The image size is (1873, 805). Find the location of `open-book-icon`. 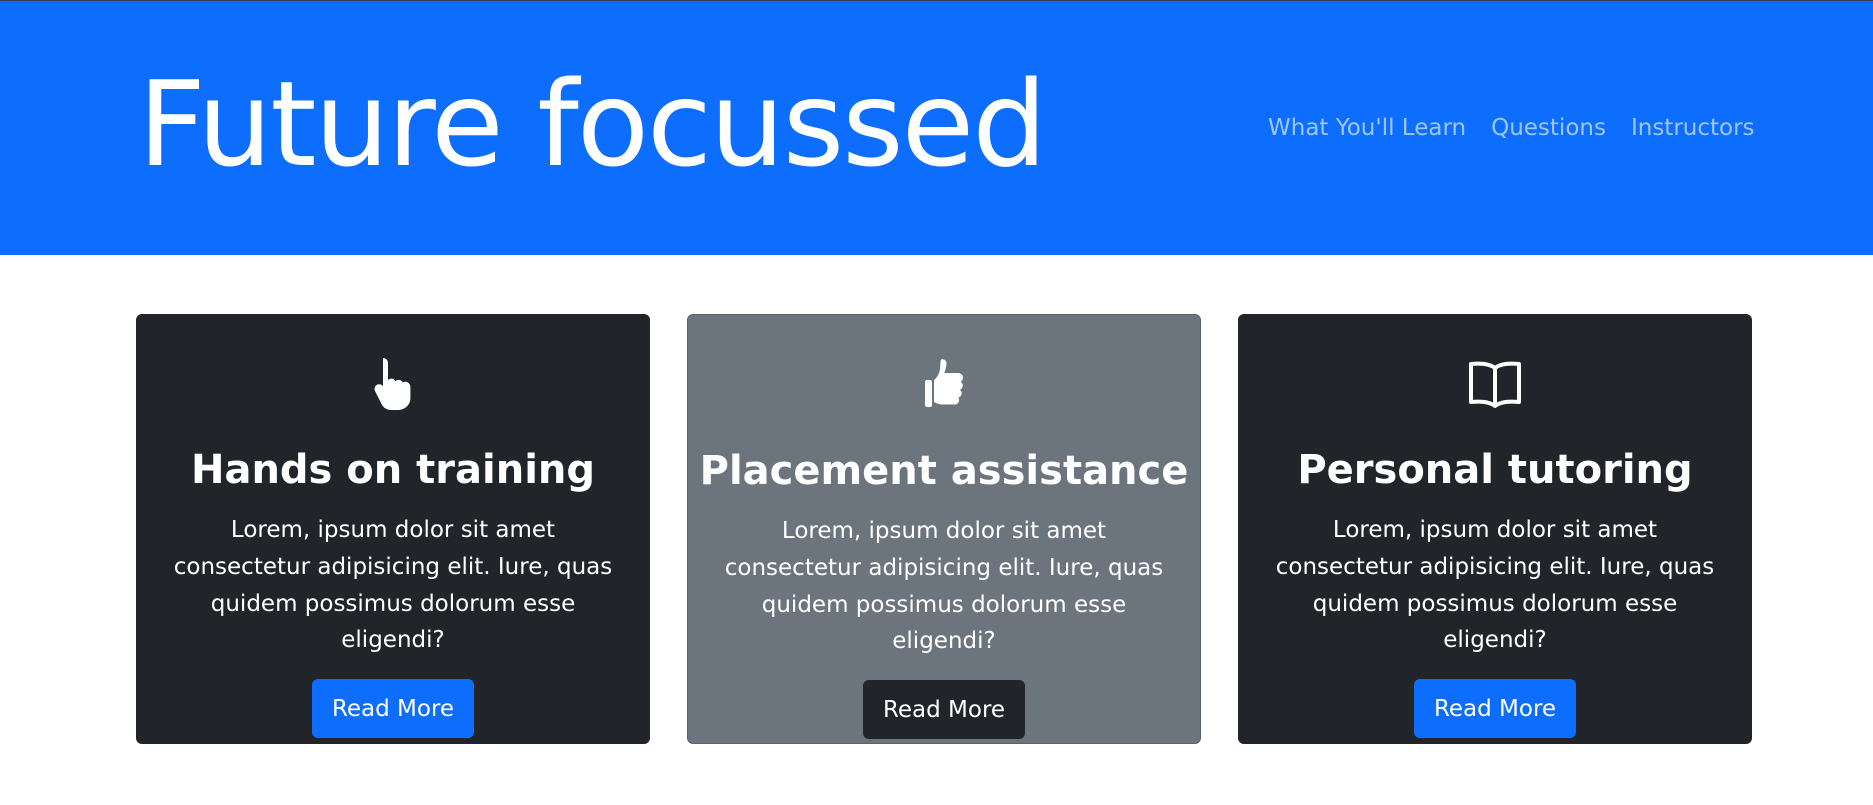

open-book-icon is located at coordinates (1495, 384).